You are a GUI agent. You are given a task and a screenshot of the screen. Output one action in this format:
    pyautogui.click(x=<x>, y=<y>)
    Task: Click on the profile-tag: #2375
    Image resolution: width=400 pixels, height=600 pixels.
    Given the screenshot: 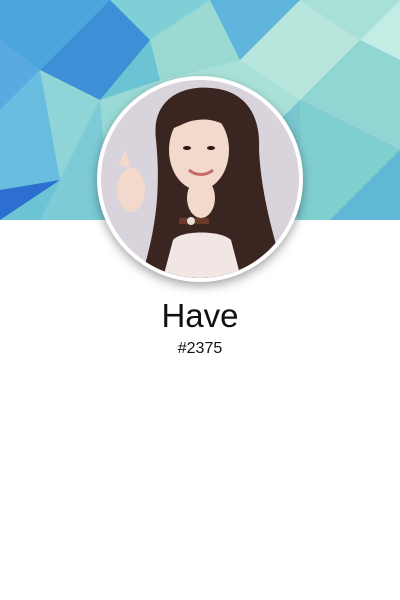 What is the action you would take?
    pyautogui.click(x=200, y=348)
    